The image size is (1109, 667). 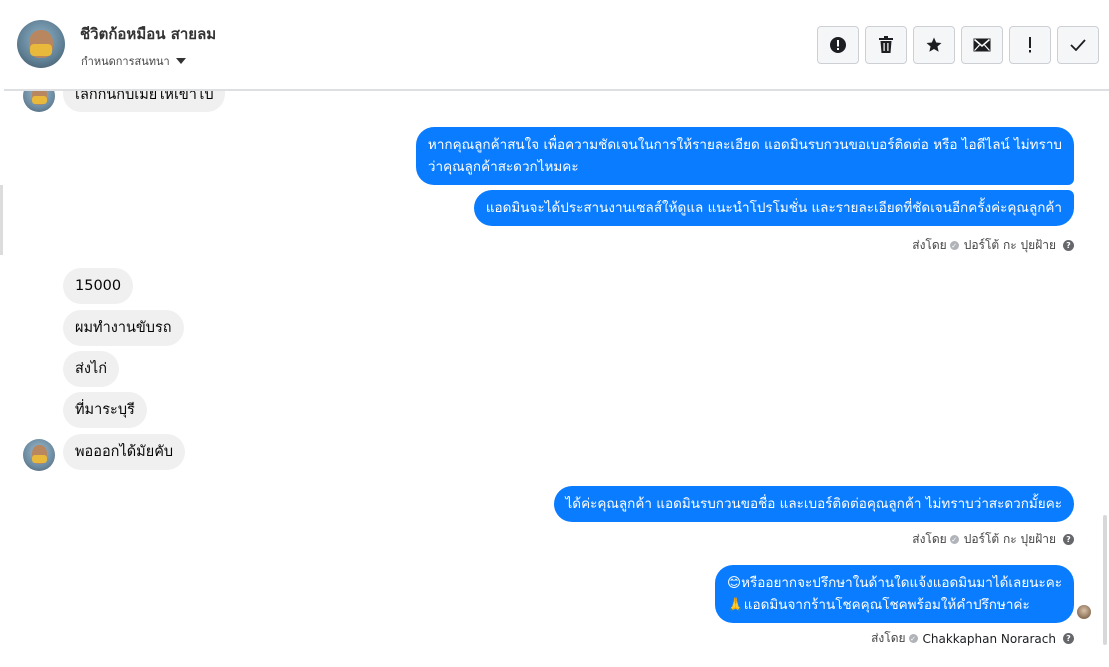 What do you see at coordinates (556, 90) in the screenshot?
I see `header-divider` at bounding box center [556, 90].